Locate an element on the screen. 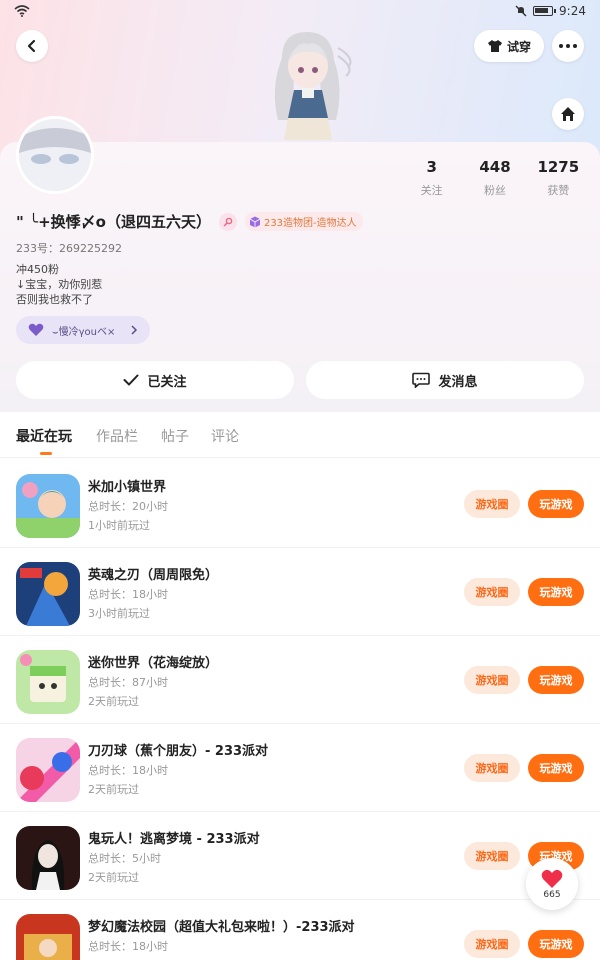  list-item: 米加小镇世界 总时长：20小时 1小时前玩过 游戏圈 玩游戏 is located at coordinates (300, 504).